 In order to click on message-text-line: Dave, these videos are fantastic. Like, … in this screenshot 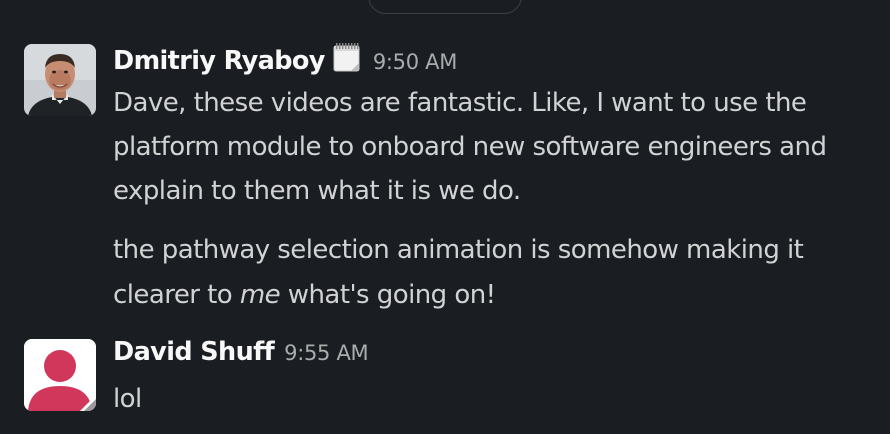, I will do `click(460, 103)`.